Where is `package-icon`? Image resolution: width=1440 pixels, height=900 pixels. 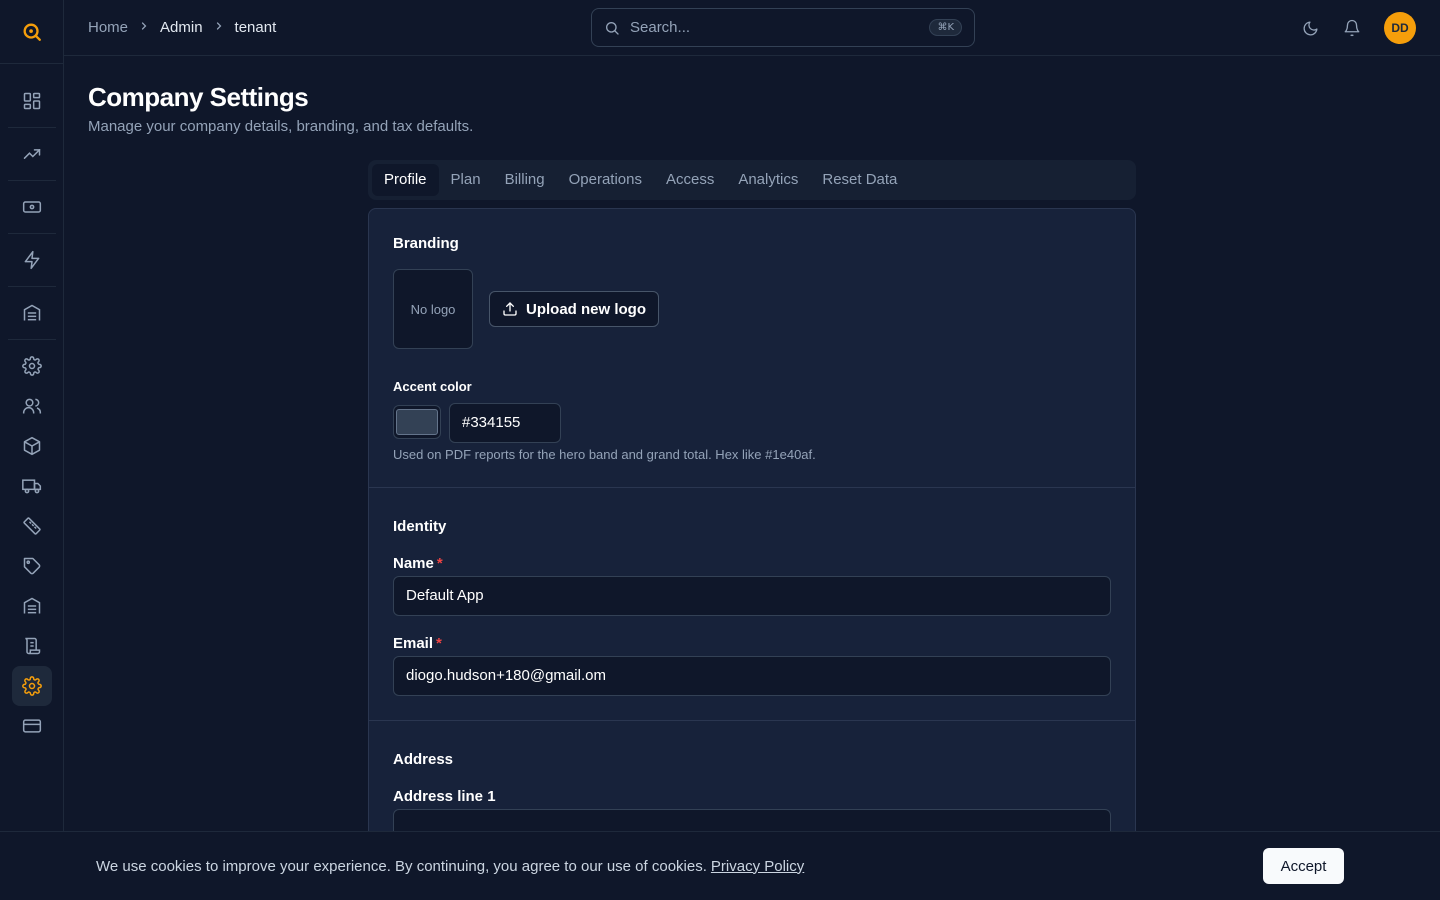 package-icon is located at coordinates (31, 446).